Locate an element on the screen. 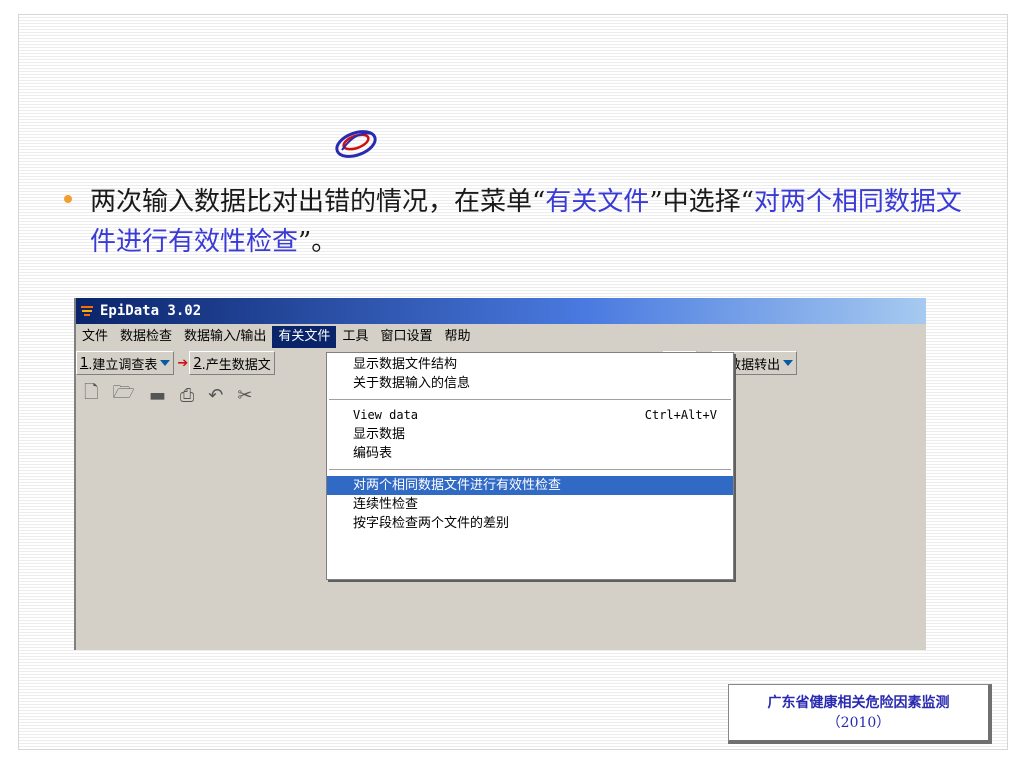  window-title: EpiData 3.02 is located at coordinates (151, 311).